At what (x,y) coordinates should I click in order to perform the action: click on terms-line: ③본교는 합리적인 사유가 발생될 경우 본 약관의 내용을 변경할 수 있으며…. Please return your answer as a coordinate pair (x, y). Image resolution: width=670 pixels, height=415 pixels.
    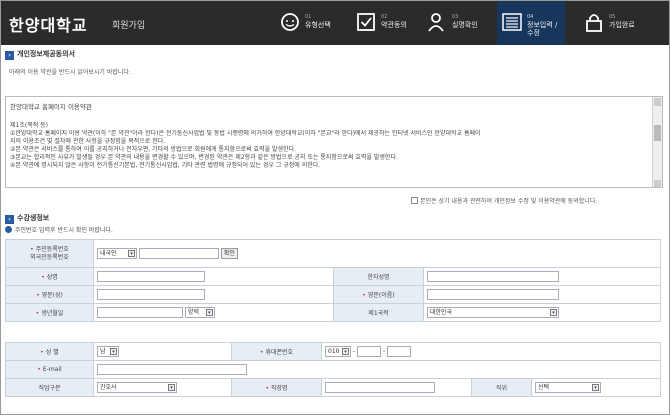
    Looking at the image, I should click on (204, 157).